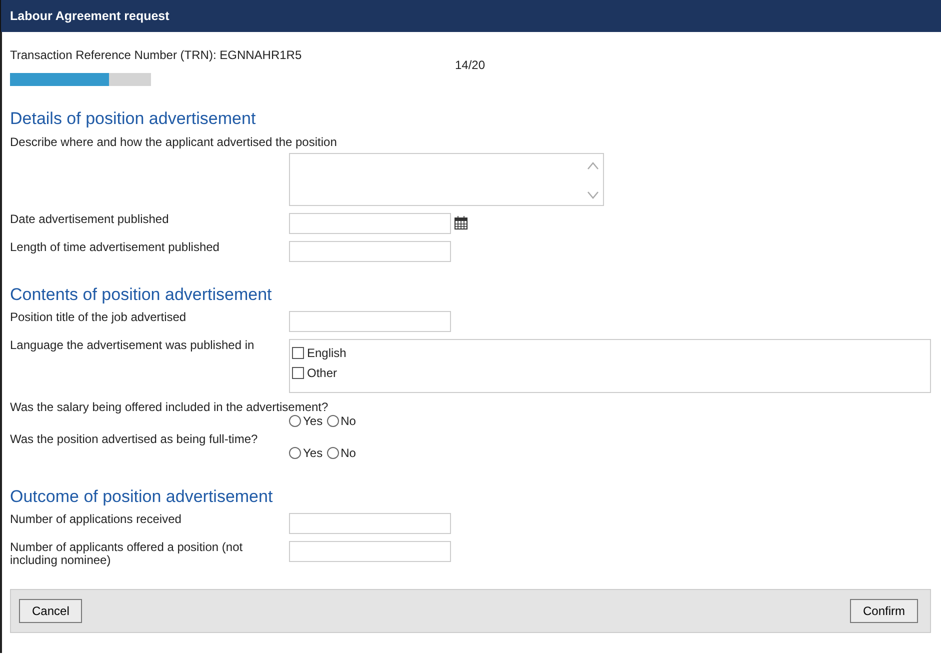 This screenshot has height=663, width=941. Describe the element at coordinates (90, 219) in the screenshot. I see `field-label: Date advertisement published` at that location.